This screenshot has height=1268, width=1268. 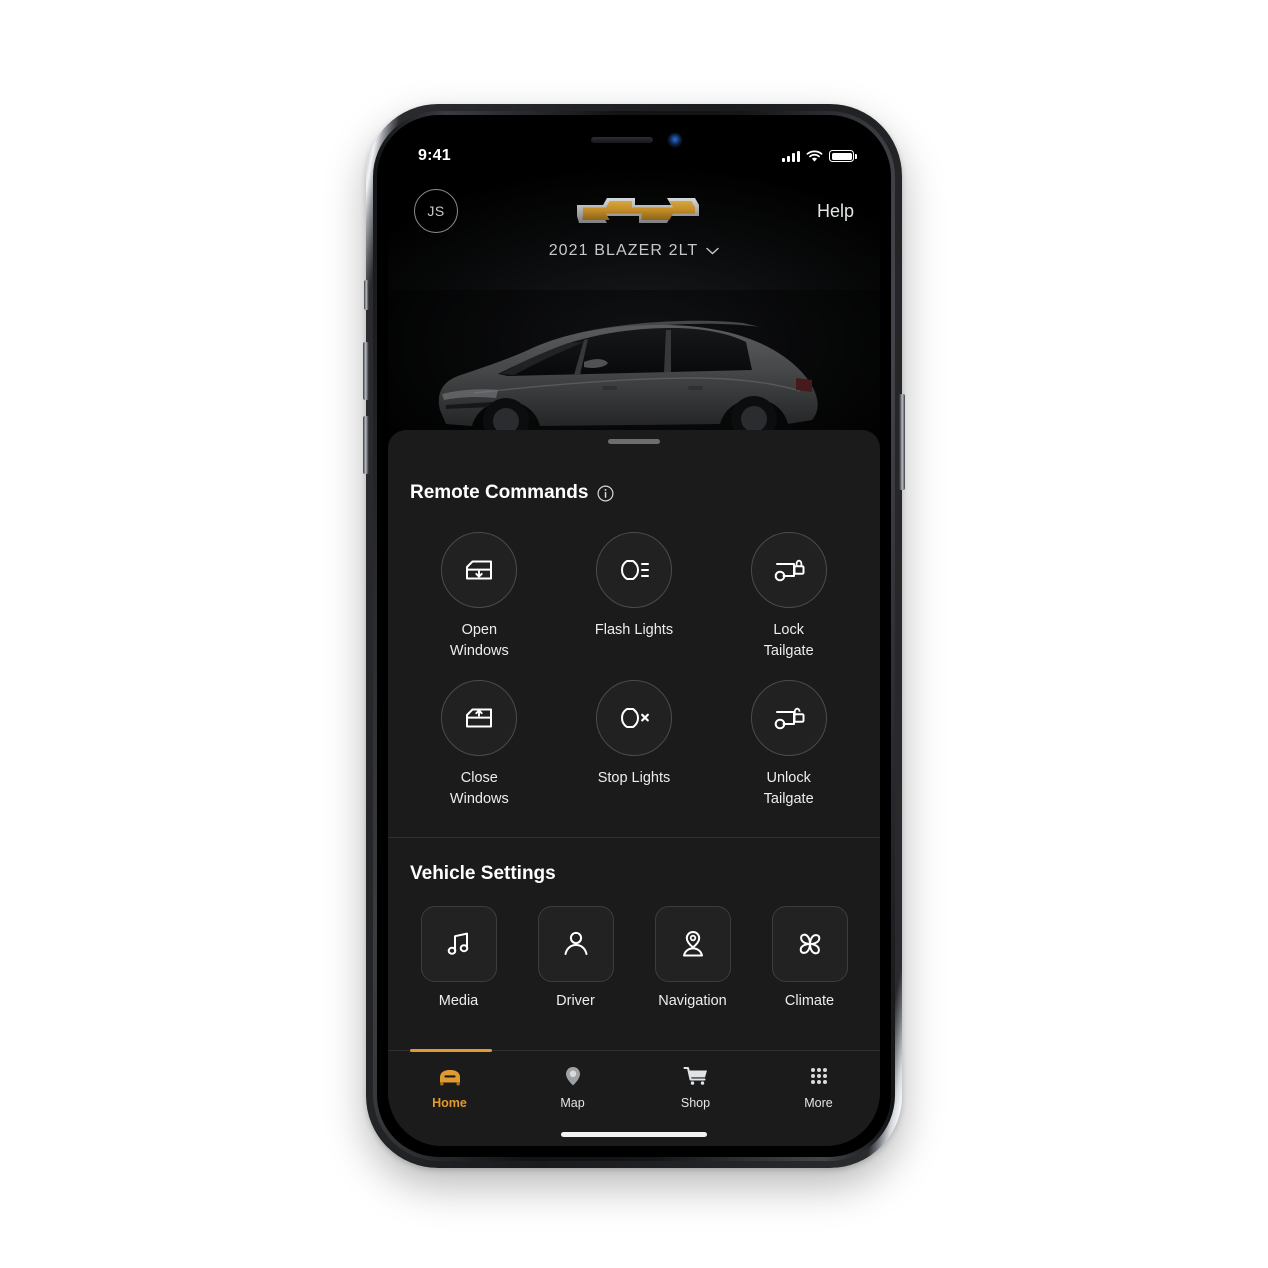 I want to click on home-indicator, so click(x=634, y=1134).